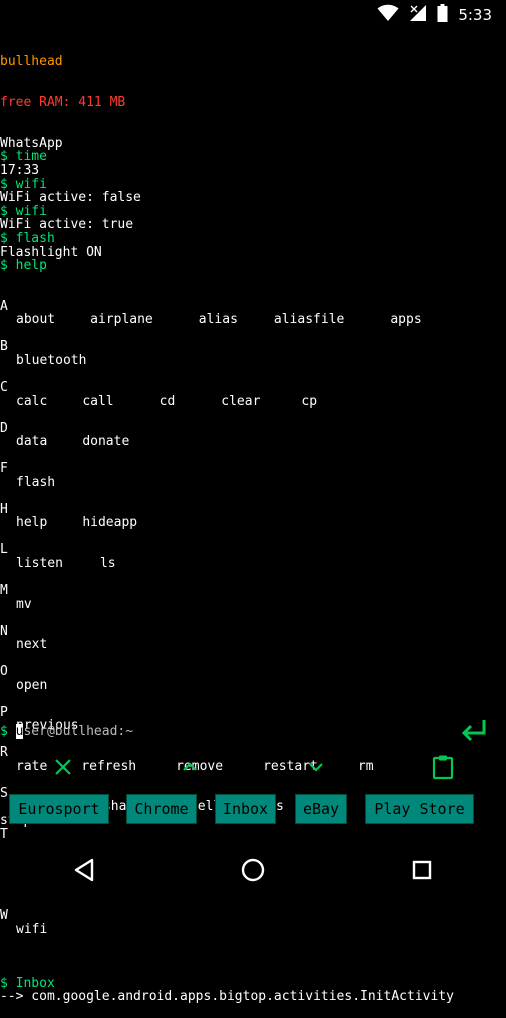 The height and width of the screenshot is (1018, 506). Describe the element at coordinates (4, 915) in the screenshot. I see `help-group-letter: W` at that location.